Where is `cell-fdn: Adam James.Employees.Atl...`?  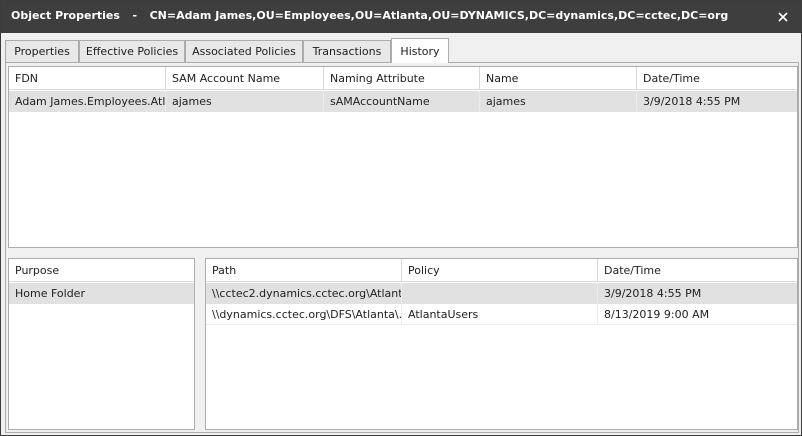
cell-fdn: Adam James.Employees.Atl... is located at coordinates (87, 101).